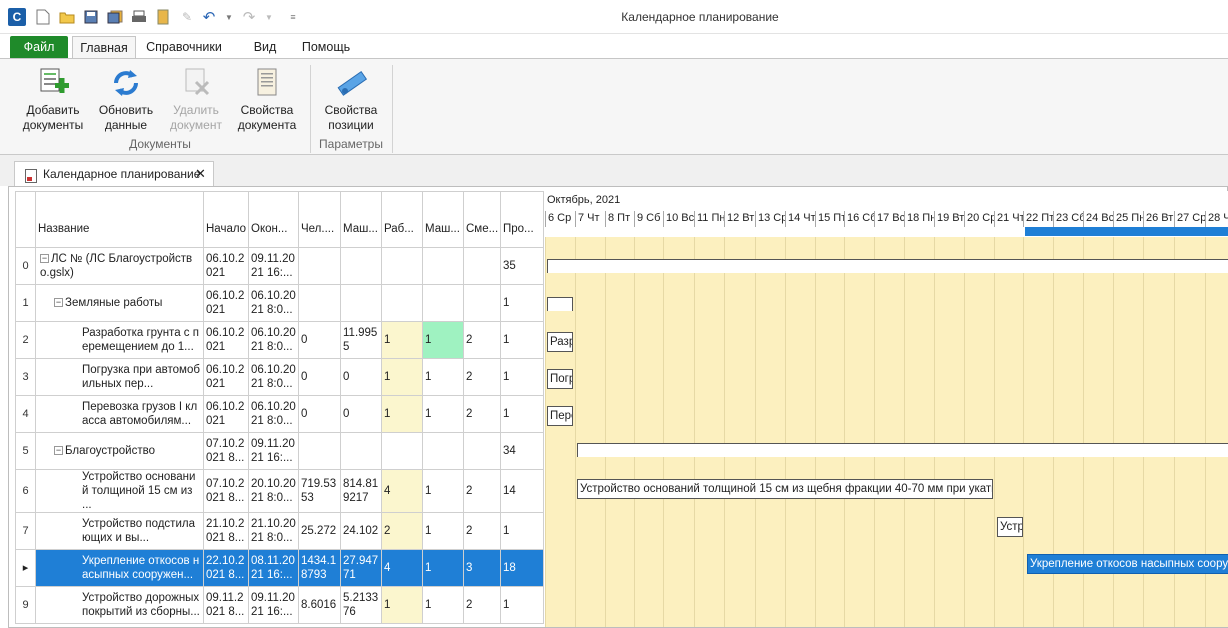  What do you see at coordinates (326, 47) in the screenshot?
I see `tab-help: Помощь` at bounding box center [326, 47].